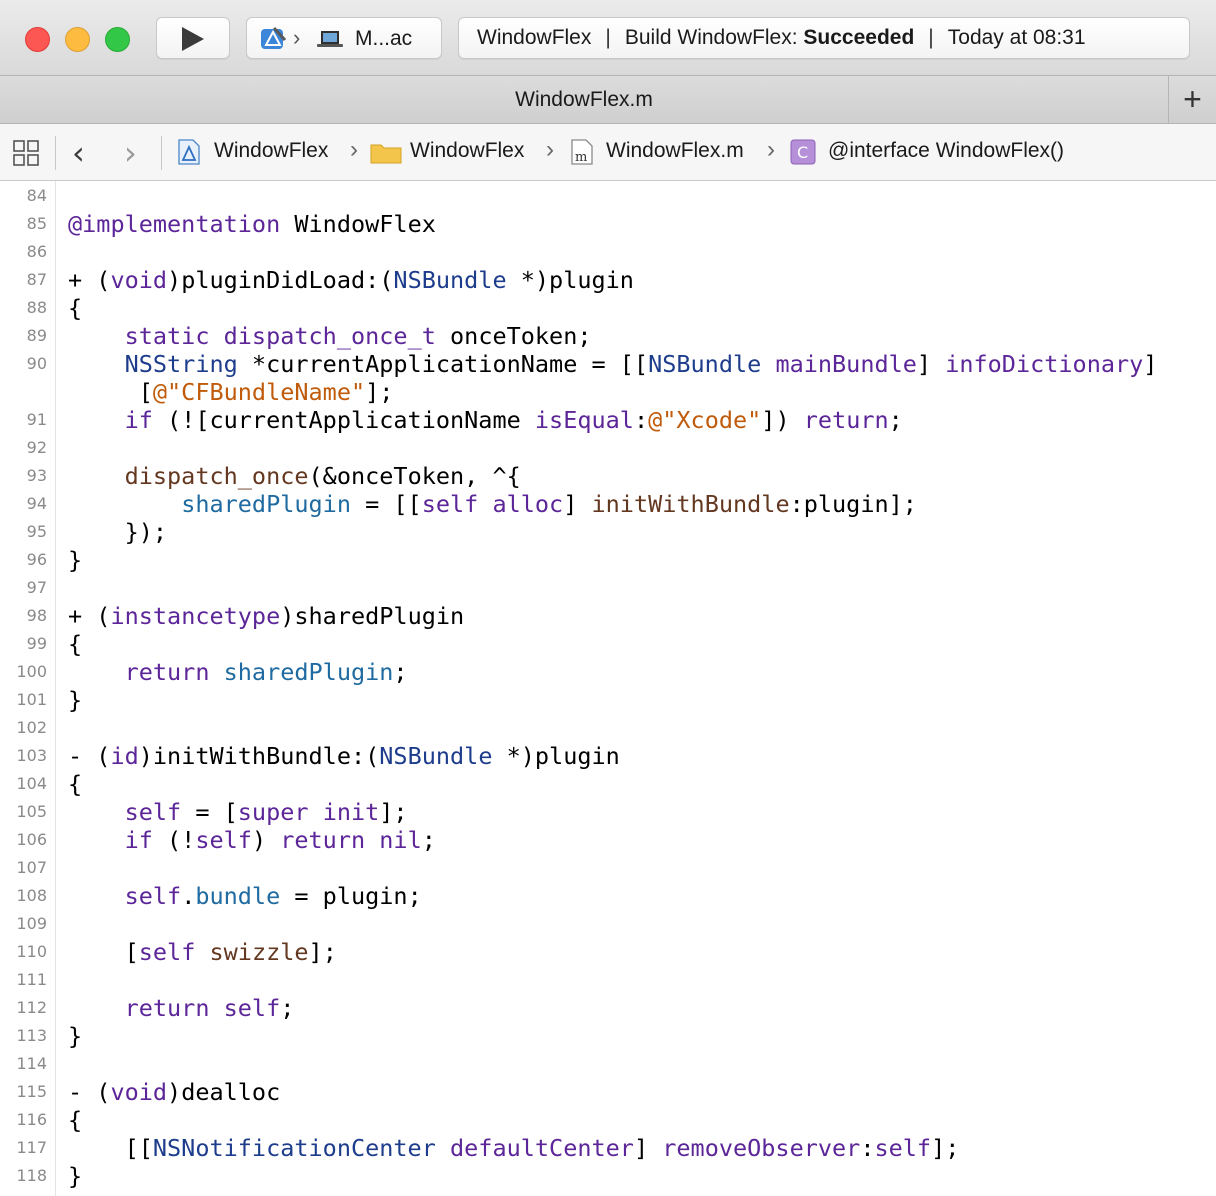  What do you see at coordinates (675, 151) in the screenshot?
I see `breadcrumb-file: WindowFlex.m` at bounding box center [675, 151].